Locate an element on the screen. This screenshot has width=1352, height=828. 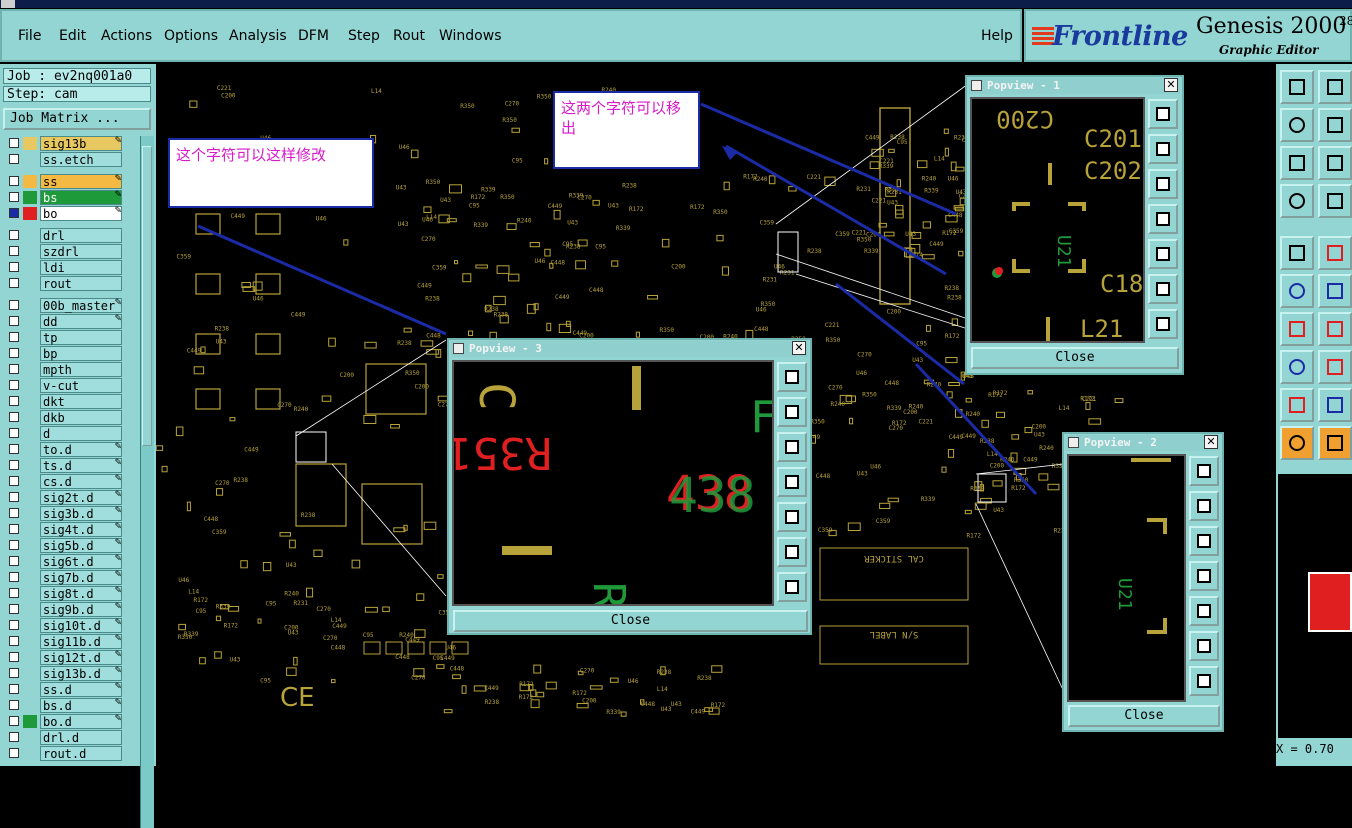
save-icon is located at coordinates (1335, 87).